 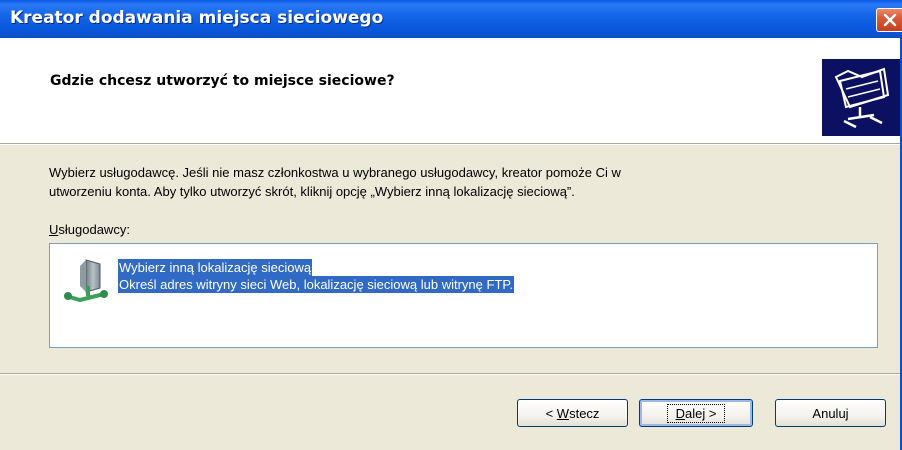 What do you see at coordinates (700, 413) in the screenshot?
I see `next-button-rest: alej >` at bounding box center [700, 413].